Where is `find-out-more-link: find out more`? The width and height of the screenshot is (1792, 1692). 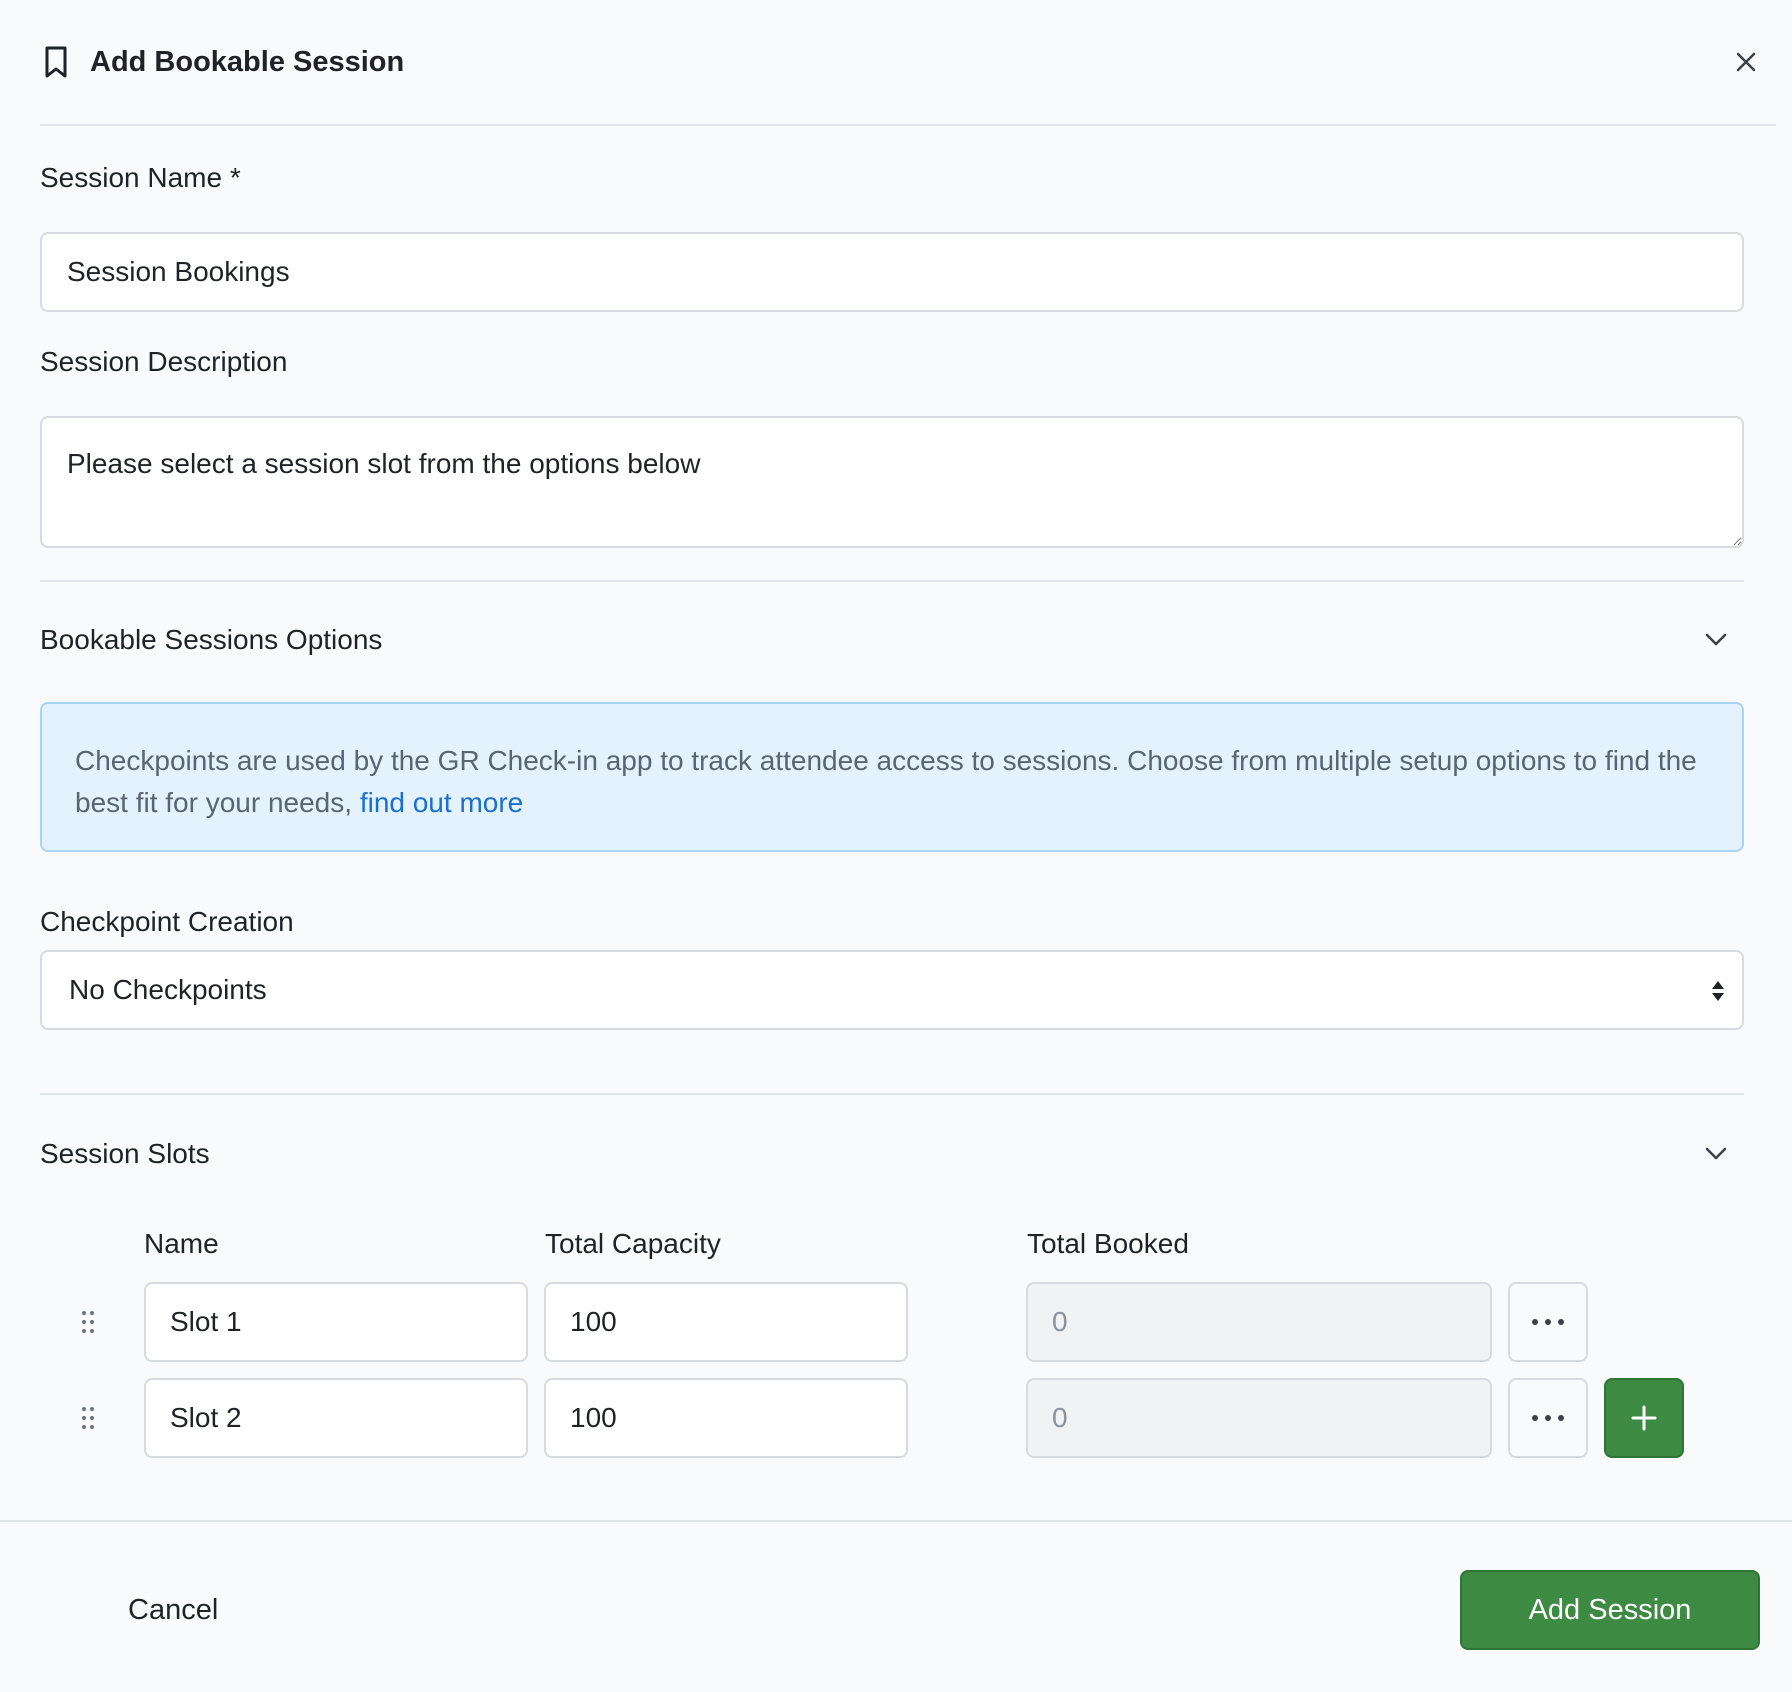
find-out-more-link: find out more is located at coordinates (441, 802).